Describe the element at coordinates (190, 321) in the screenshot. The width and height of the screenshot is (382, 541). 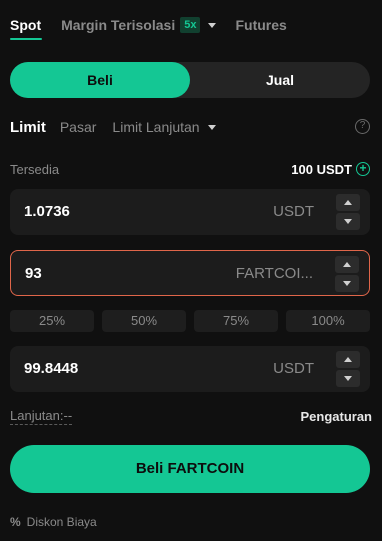
I see `percent-selector: 25% 50% 75% 100%` at that location.